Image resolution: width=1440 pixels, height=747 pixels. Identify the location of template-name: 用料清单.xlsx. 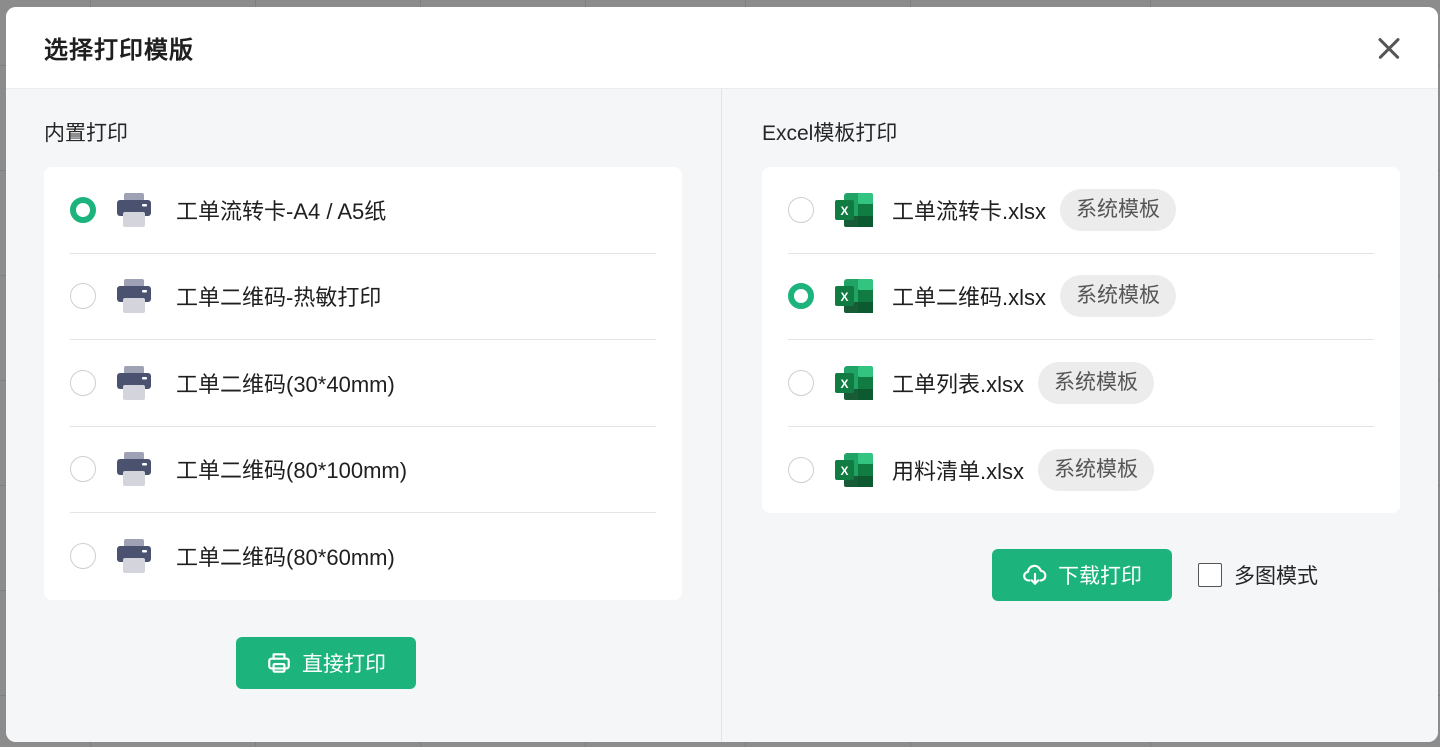
(958, 471).